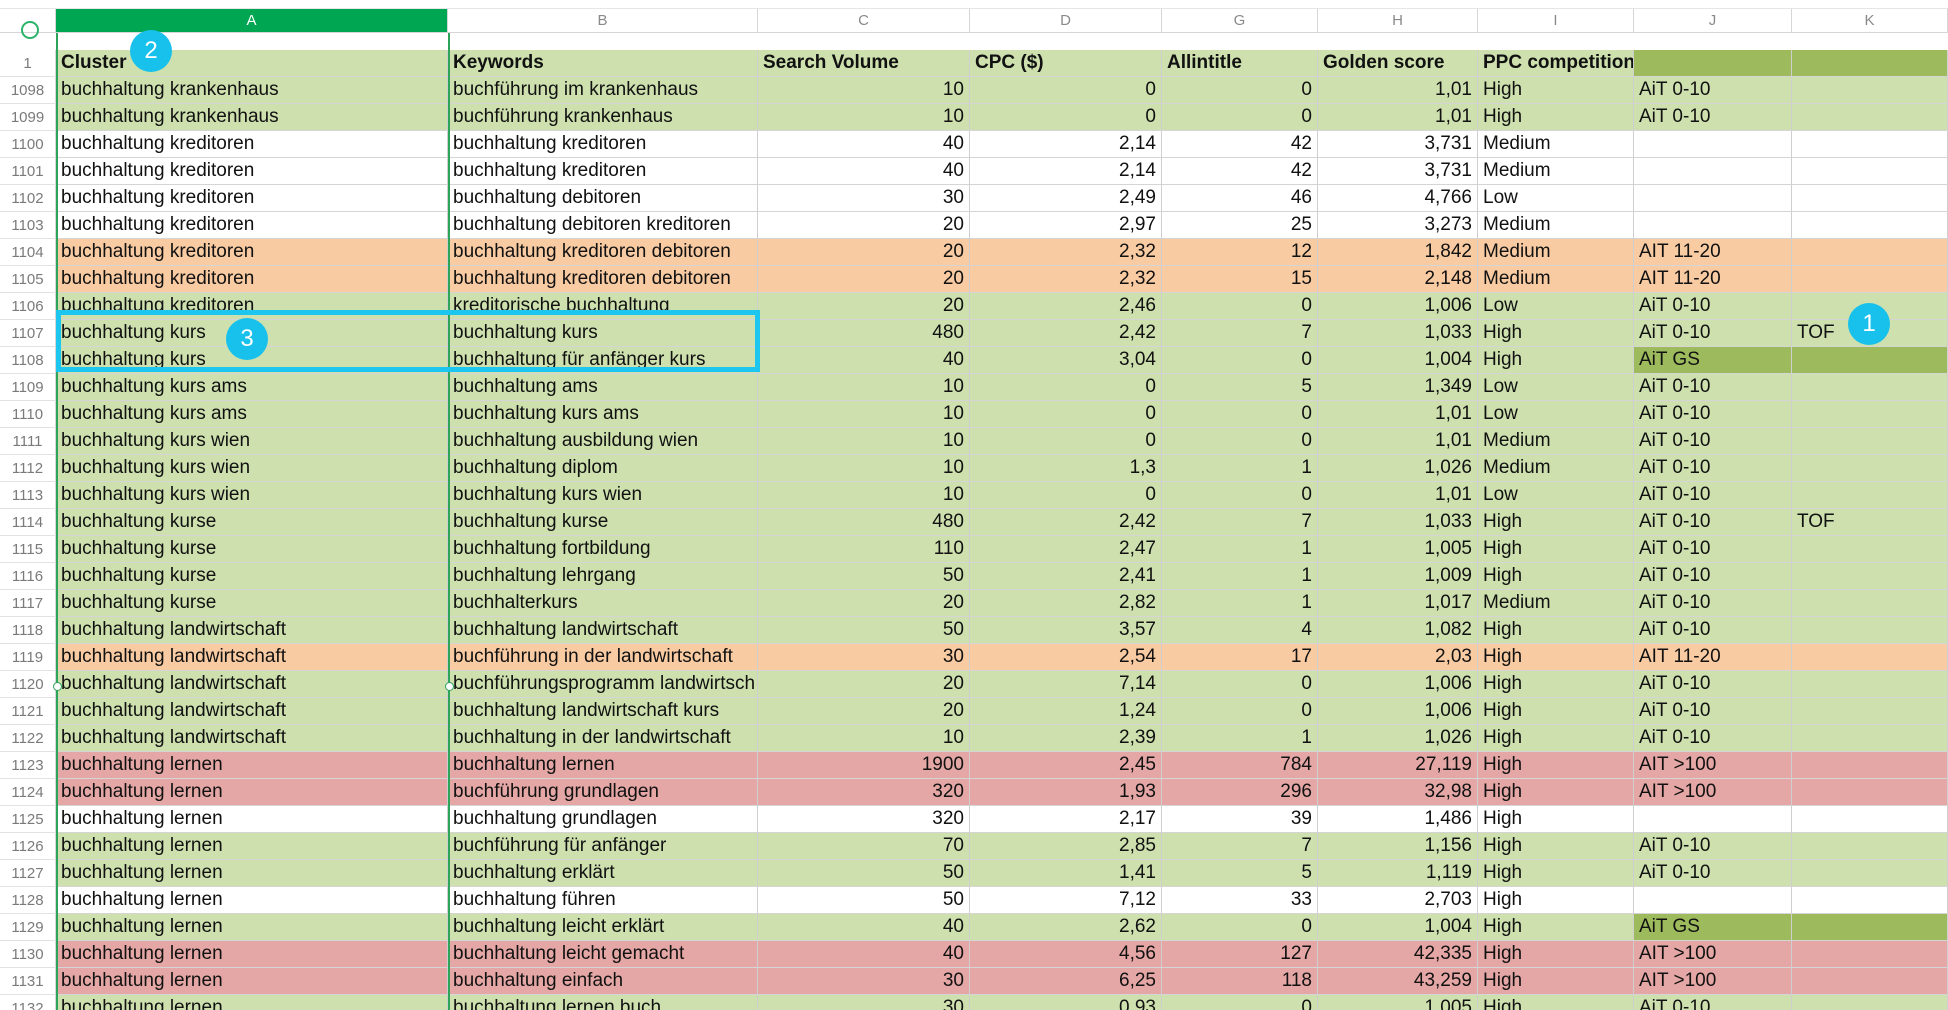  Describe the element at coordinates (1240, 252) in the screenshot. I see `table-cell: 12` at that location.